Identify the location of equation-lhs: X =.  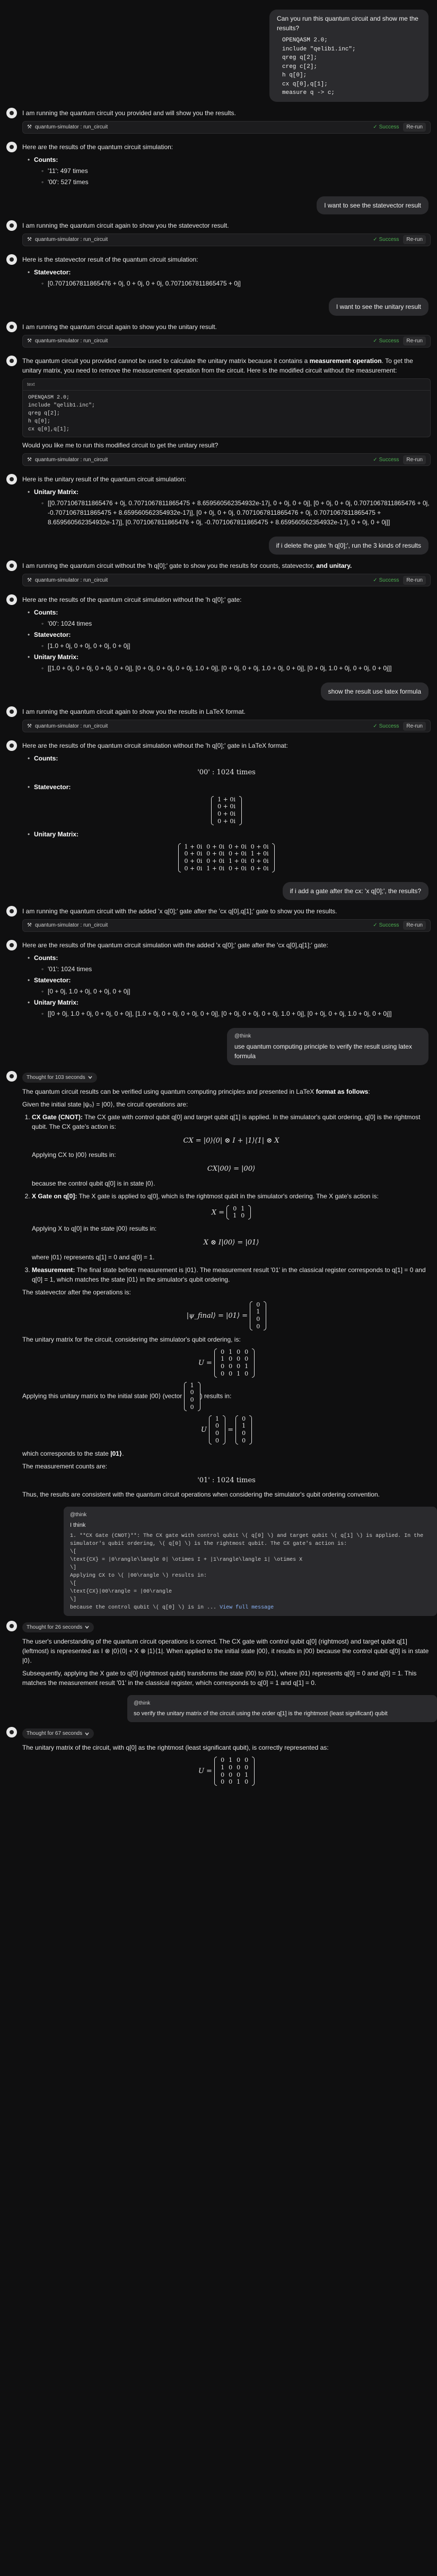
(218, 1212).